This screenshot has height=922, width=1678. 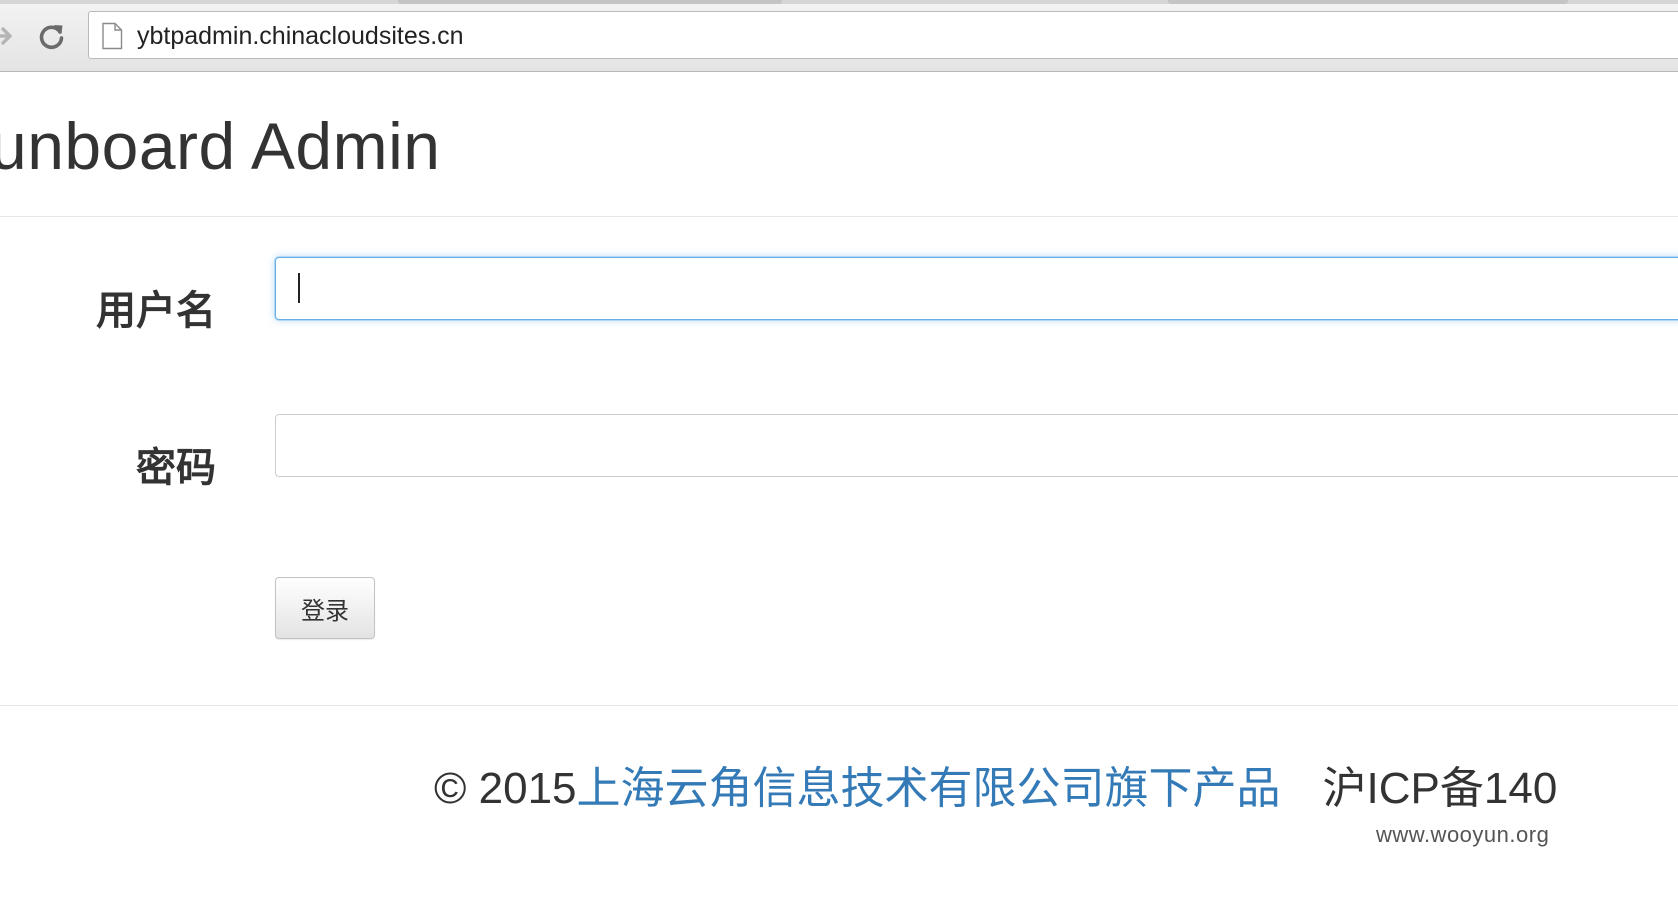 I want to click on text-cursor, so click(x=299, y=288).